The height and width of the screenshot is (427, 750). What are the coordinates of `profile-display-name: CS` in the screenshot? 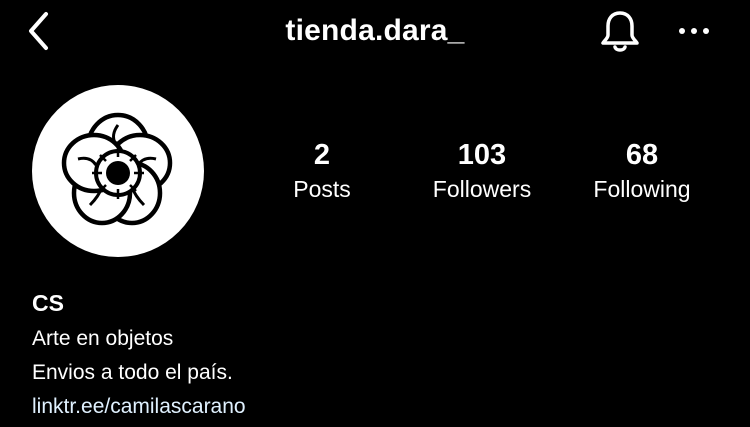 It's located at (48, 303).